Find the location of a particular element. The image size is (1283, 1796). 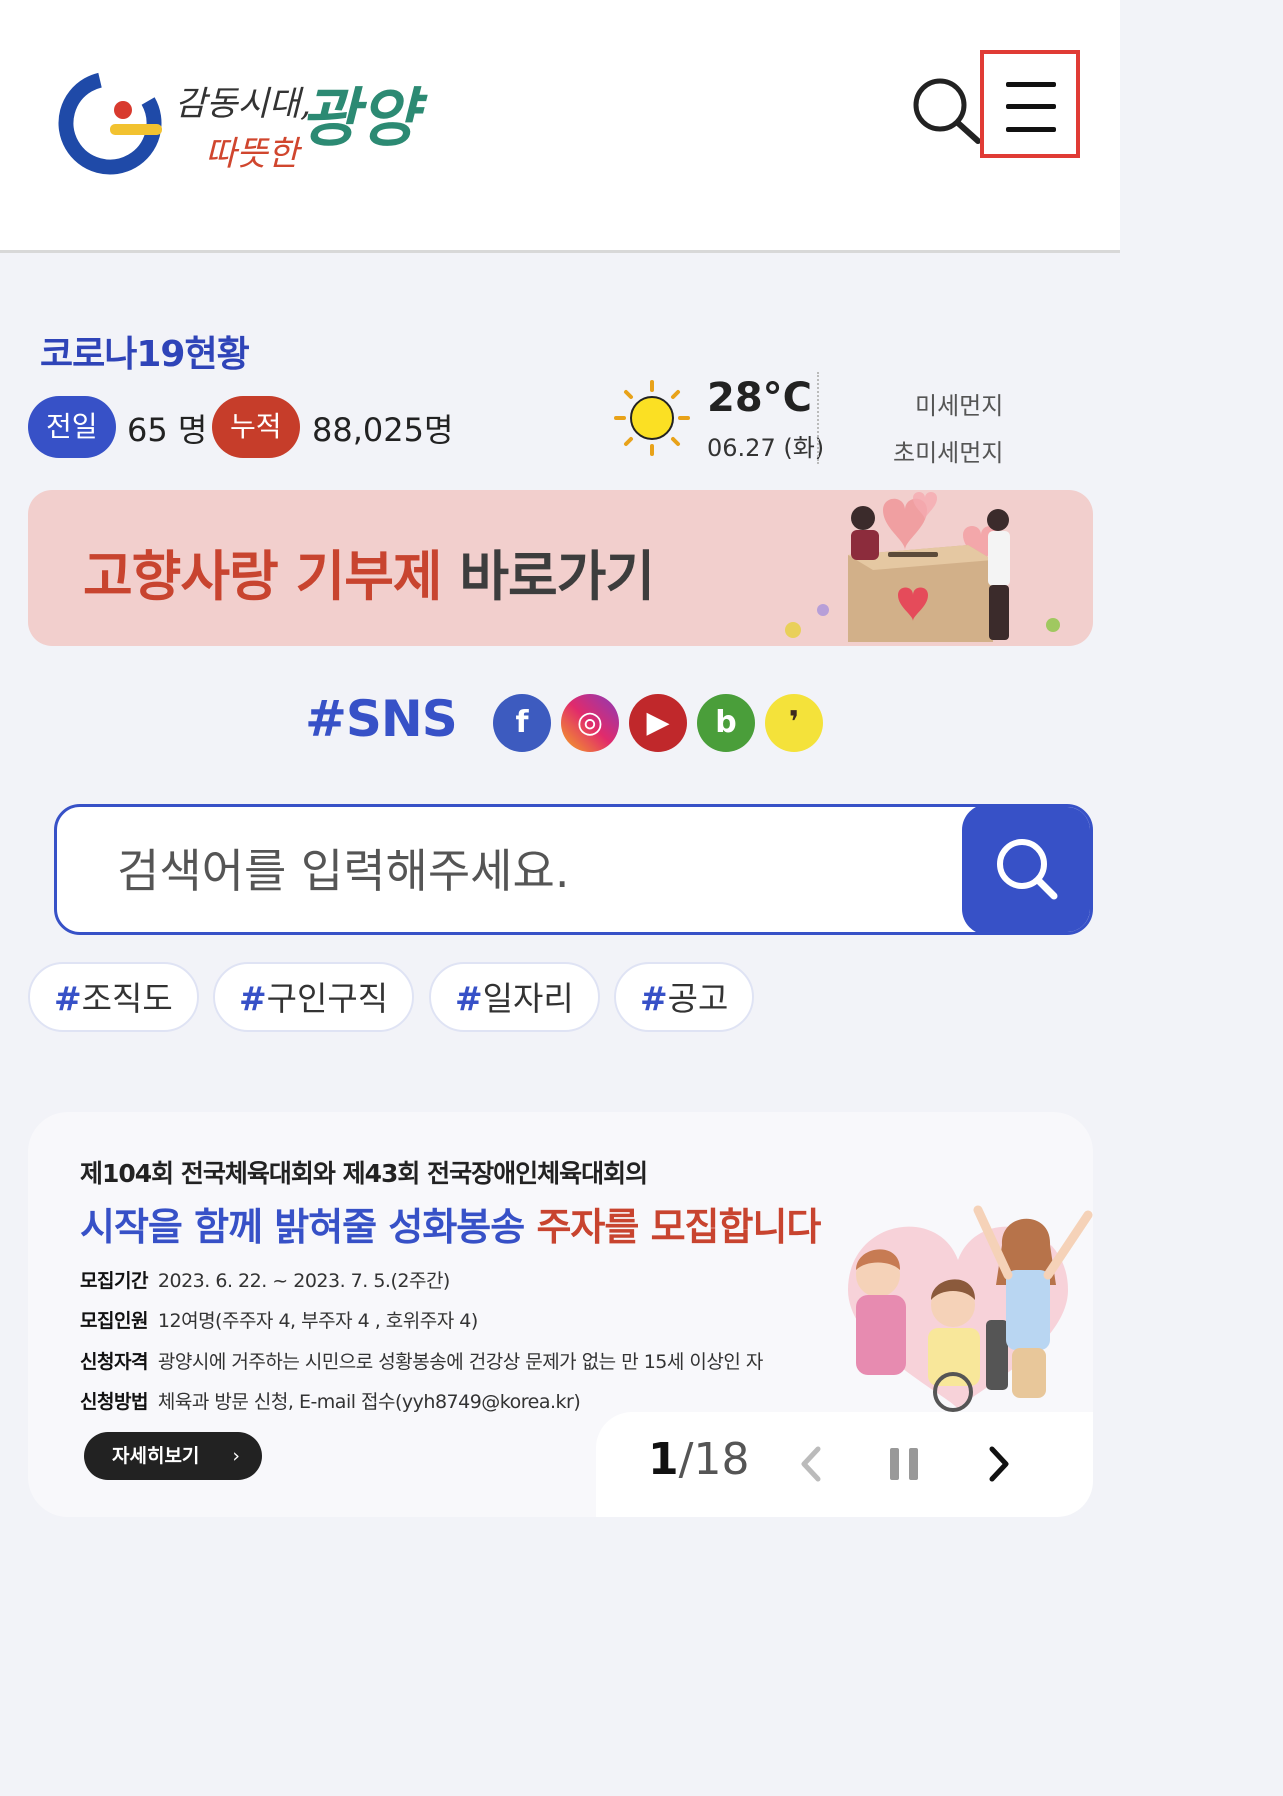

tag-notices: #공고 is located at coordinates (684, 997).